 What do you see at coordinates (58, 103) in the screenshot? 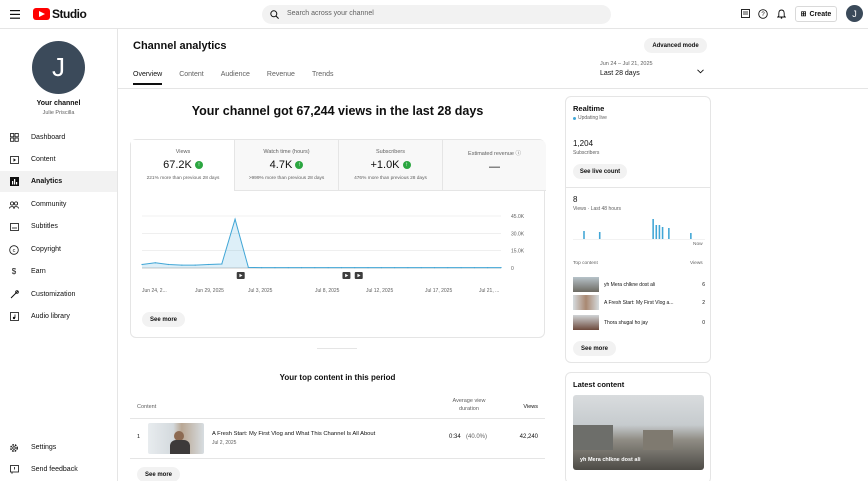
I see `your-channel-label: Your channel` at bounding box center [58, 103].